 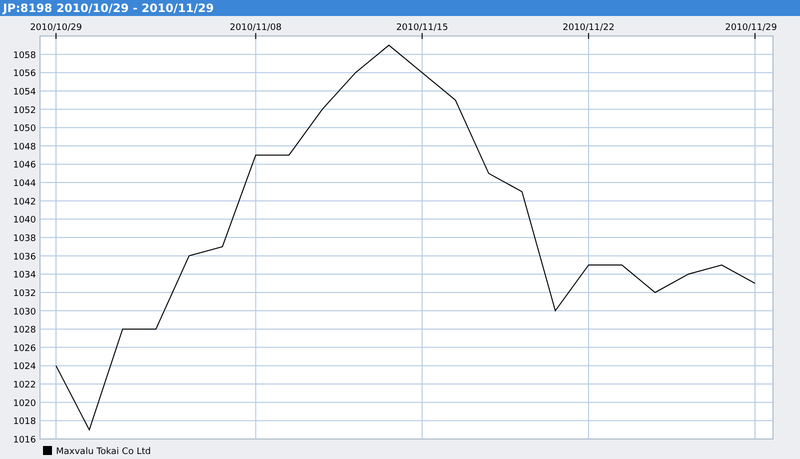 I want to click on y-axis-label: 1016, so click(x=24, y=441).